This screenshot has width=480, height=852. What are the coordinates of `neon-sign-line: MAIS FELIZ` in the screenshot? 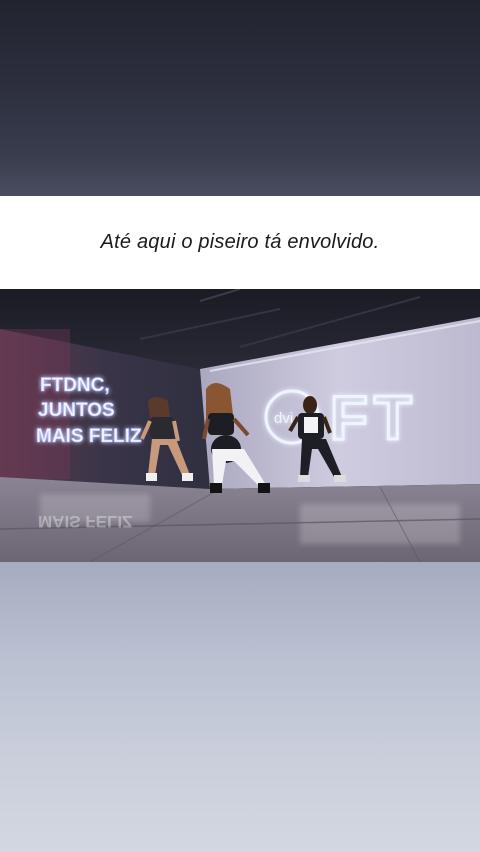 It's located at (89, 436).